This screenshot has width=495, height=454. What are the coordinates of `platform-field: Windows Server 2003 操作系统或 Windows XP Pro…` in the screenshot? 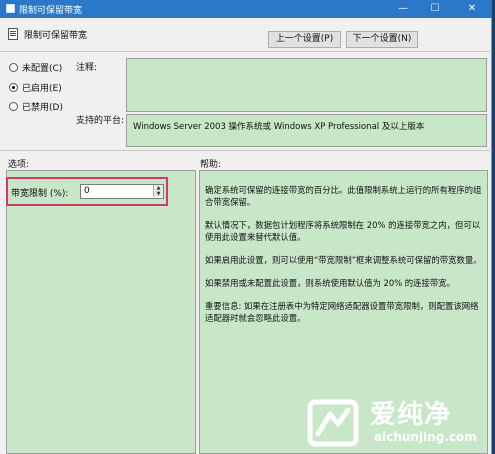 It's located at (306, 130).